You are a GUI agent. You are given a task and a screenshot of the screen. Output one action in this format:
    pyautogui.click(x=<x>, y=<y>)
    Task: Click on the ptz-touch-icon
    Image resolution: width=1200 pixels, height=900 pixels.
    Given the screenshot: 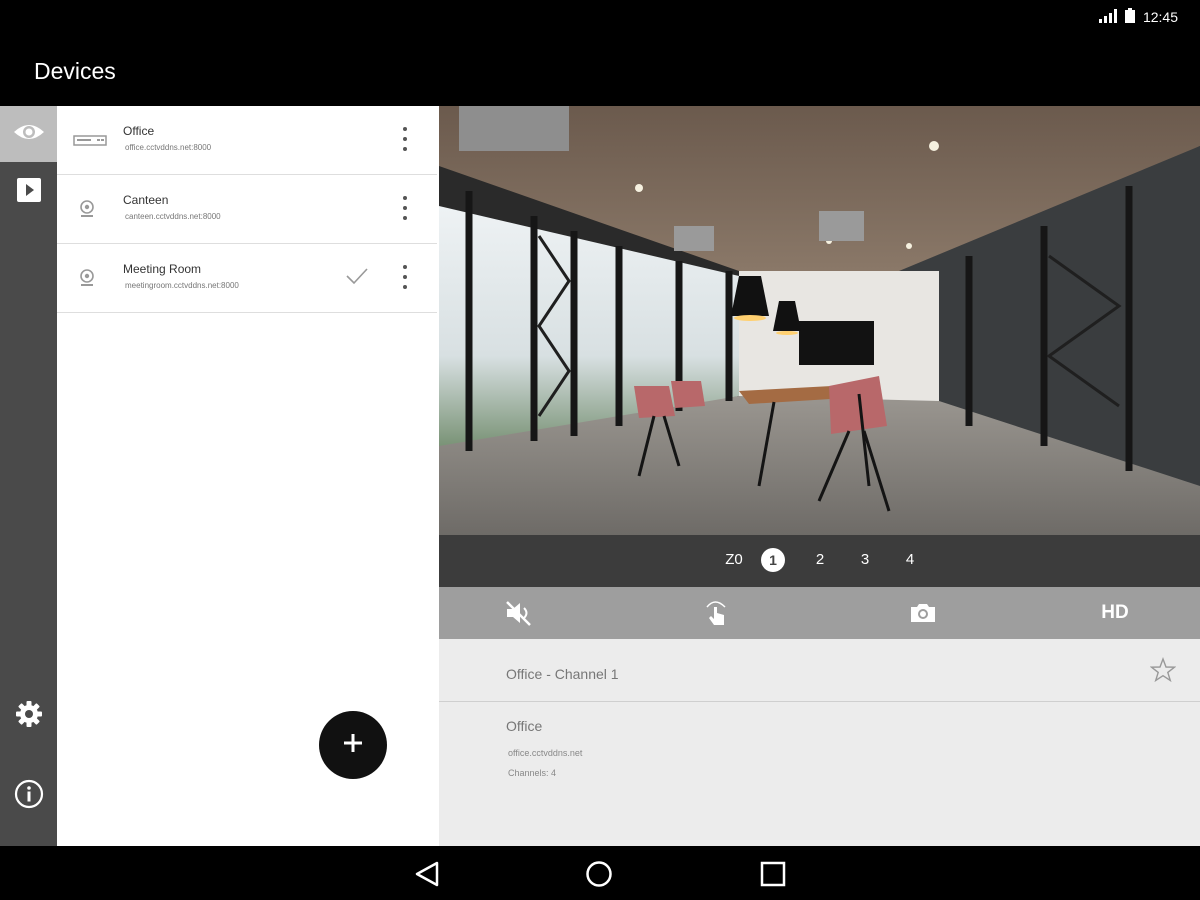 What is the action you would take?
    pyautogui.click(x=716, y=613)
    